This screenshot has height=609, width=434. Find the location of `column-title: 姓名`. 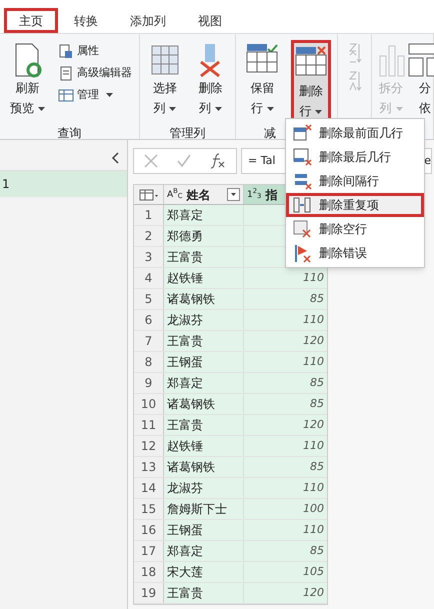

column-title: 姓名 is located at coordinates (198, 195).